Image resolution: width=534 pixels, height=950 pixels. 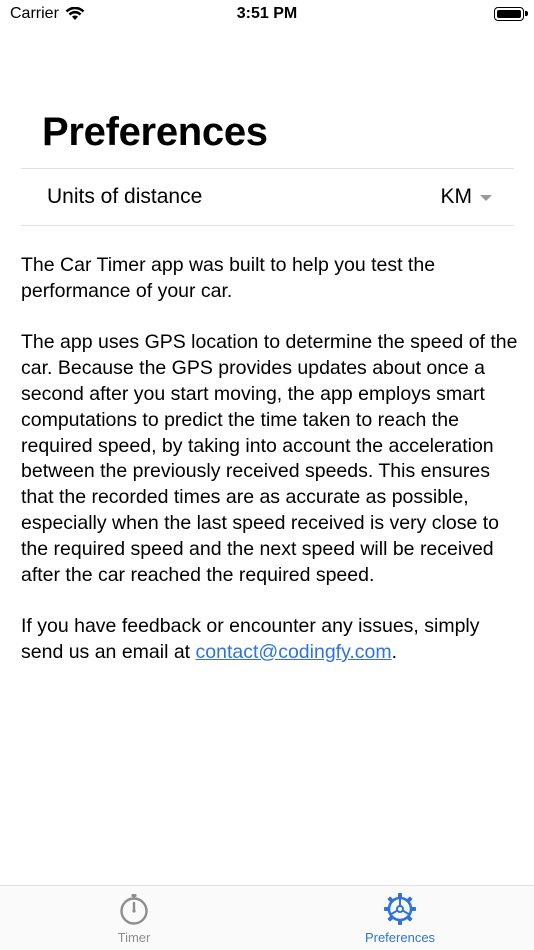 I want to click on units-of-distance-row: Units of distance KM, so click(x=267, y=197).